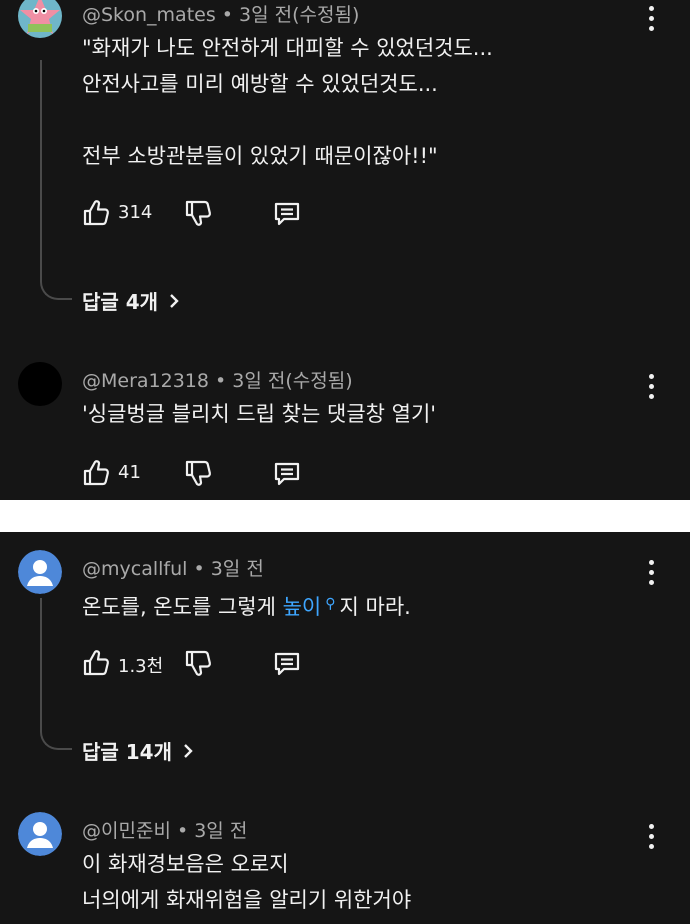 The width and height of the screenshot is (690, 924). What do you see at coordinates (302, 607) in the screenshot?
I see `search-link: 높이` at bounding box center [302, 607].